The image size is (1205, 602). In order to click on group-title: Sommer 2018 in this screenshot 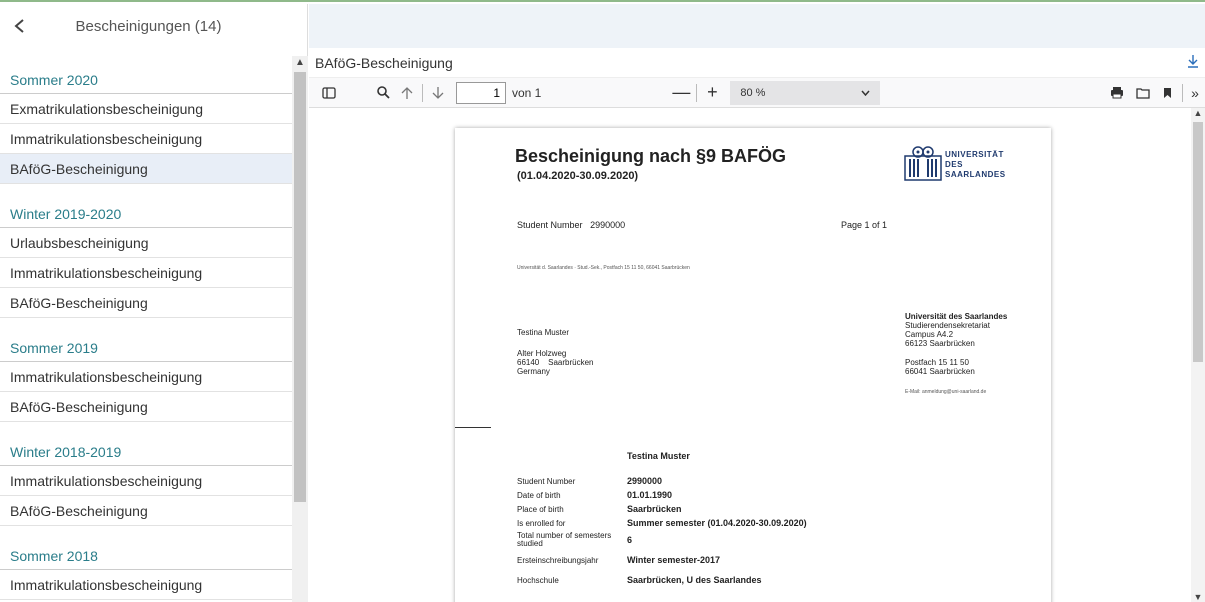, I will do `click(146, 552)`.